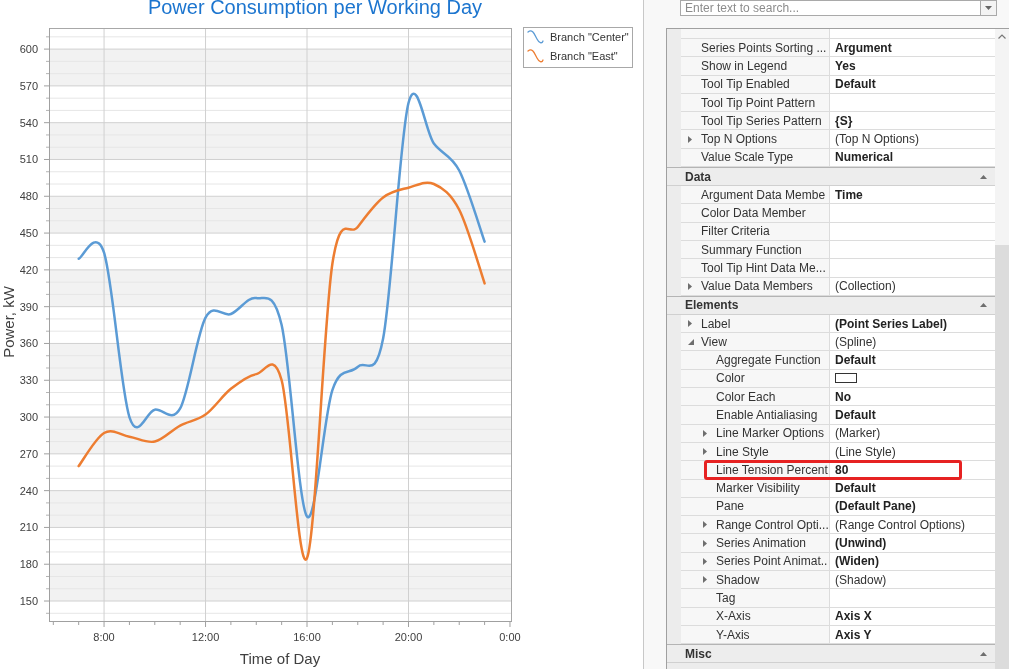  I want to click on property-row: Color Data Member, so click(838, 213).